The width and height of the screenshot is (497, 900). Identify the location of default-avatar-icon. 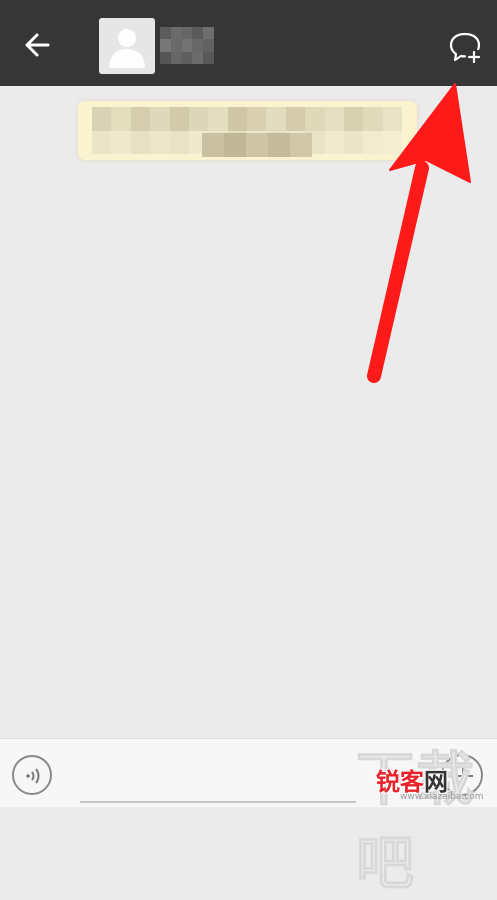
(127, 46).